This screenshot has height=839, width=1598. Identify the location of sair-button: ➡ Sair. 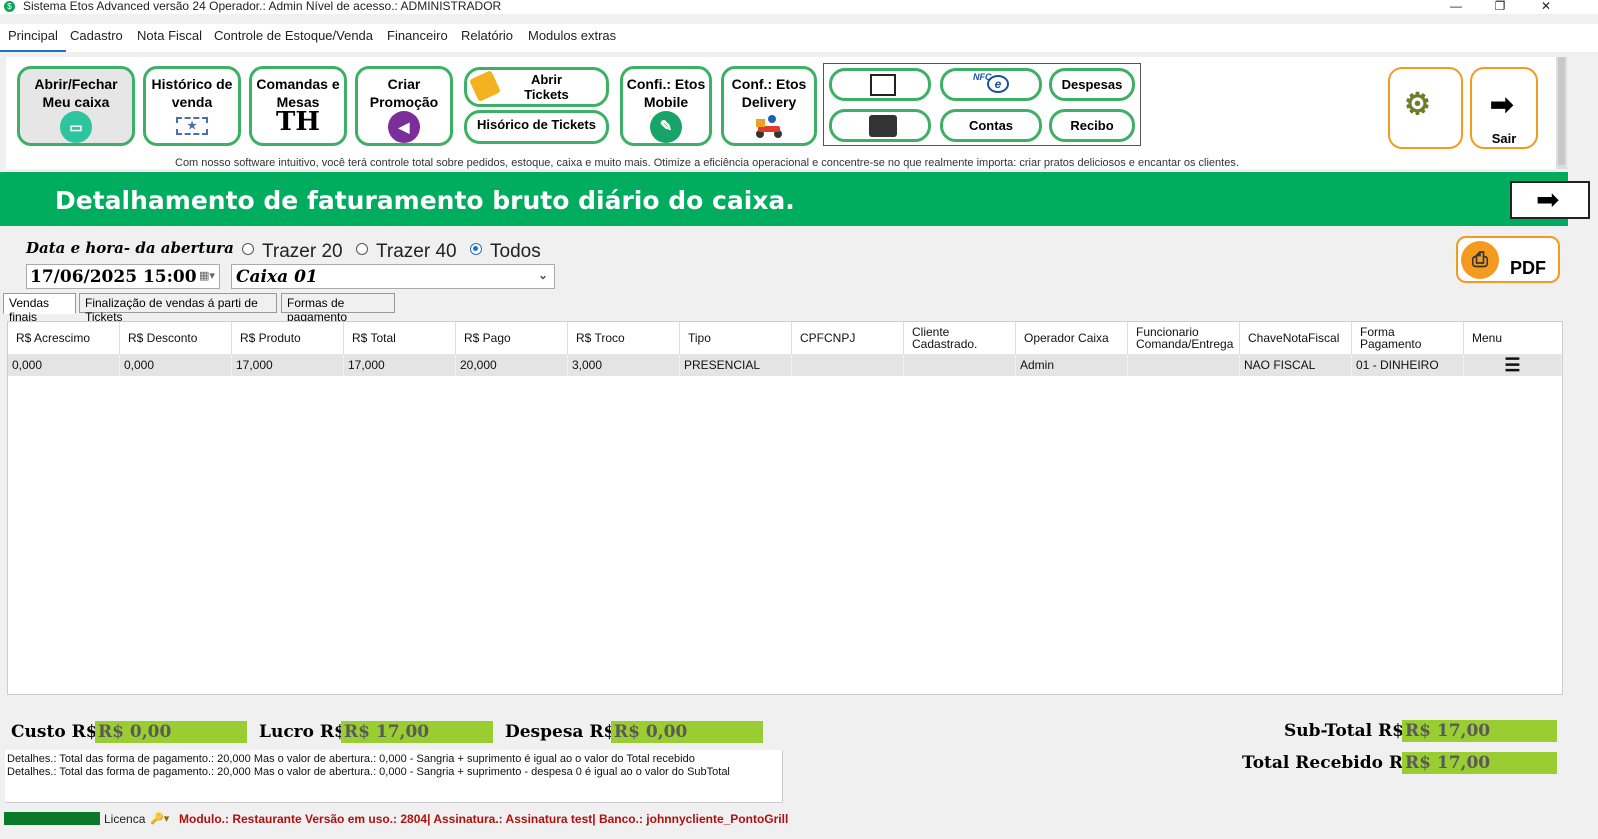
(1504, 108).